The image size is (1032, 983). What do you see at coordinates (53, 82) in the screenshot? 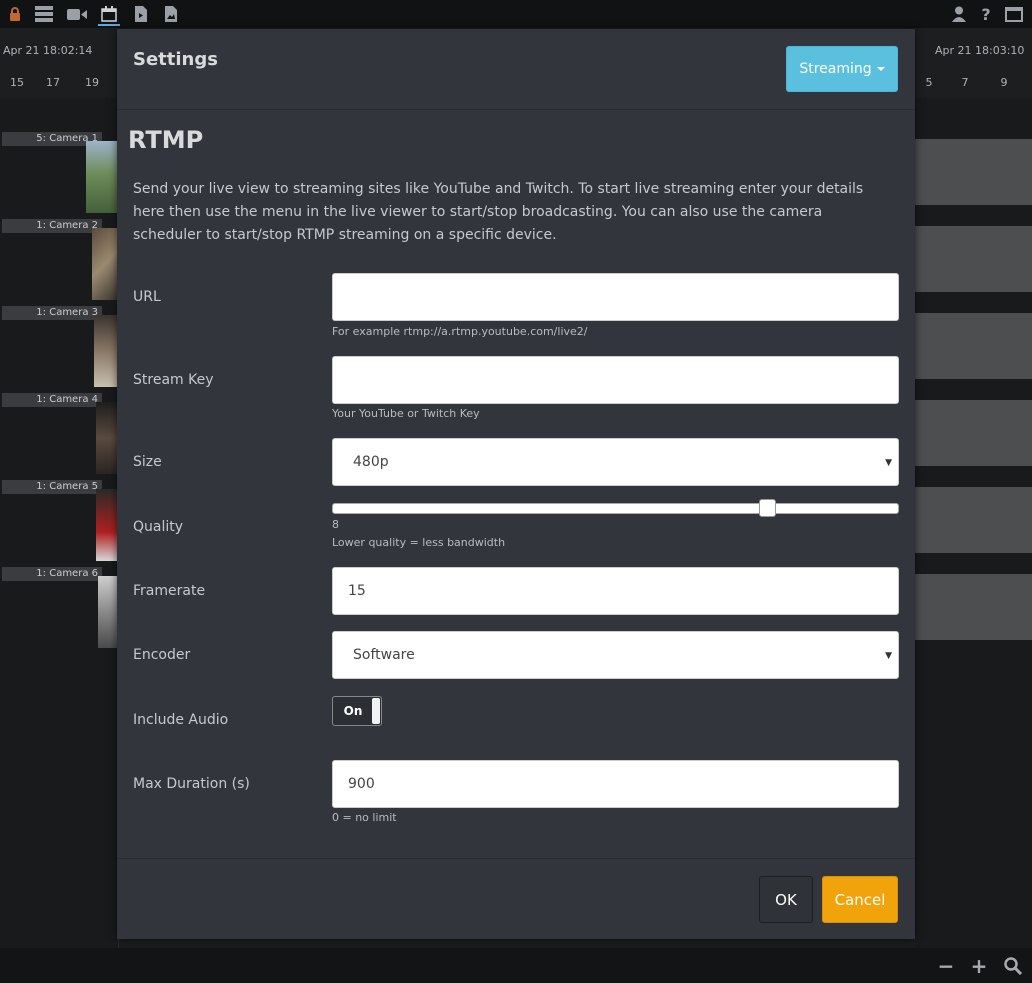
I see `timeline-tick: 17` at bounding box center [53, 82].